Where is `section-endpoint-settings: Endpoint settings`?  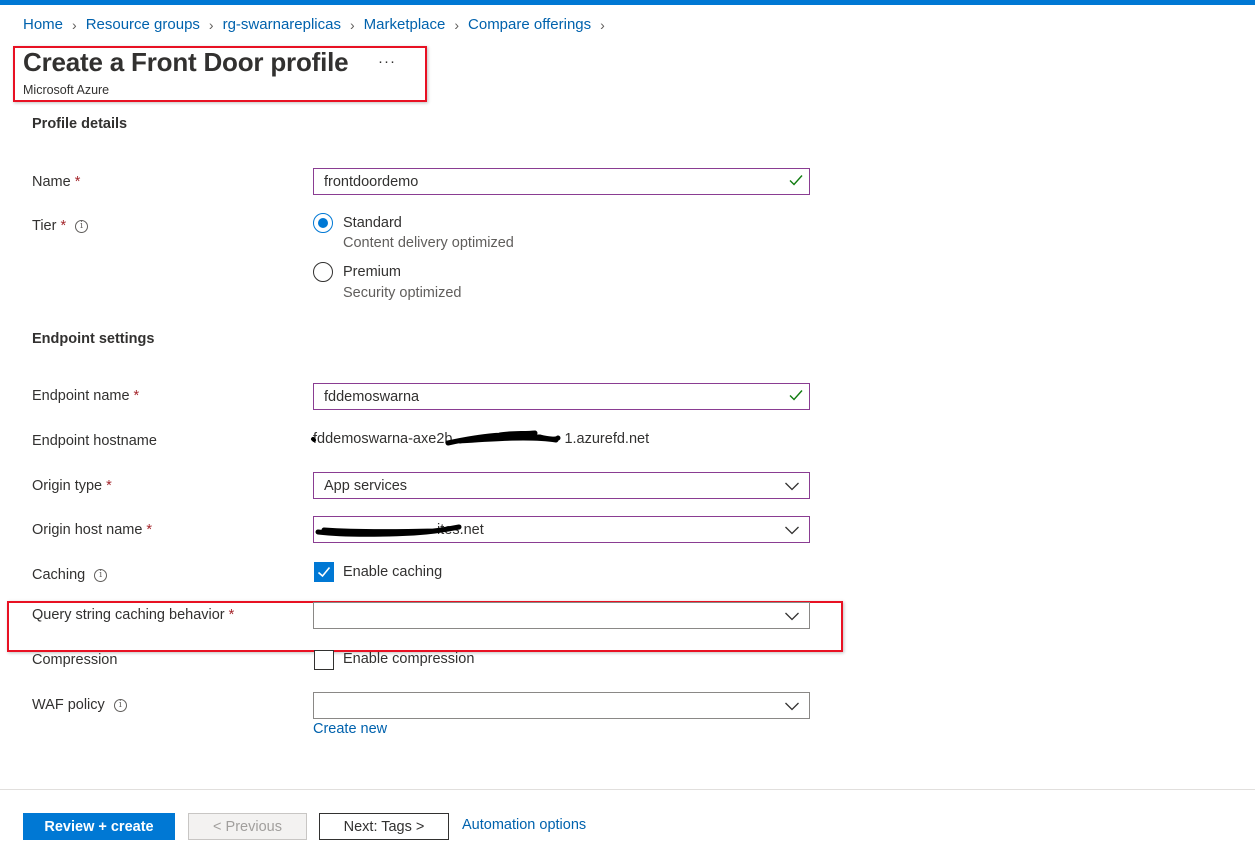 section-endpoint-settings: Endpoint settings is located at coordinates (93, 339).